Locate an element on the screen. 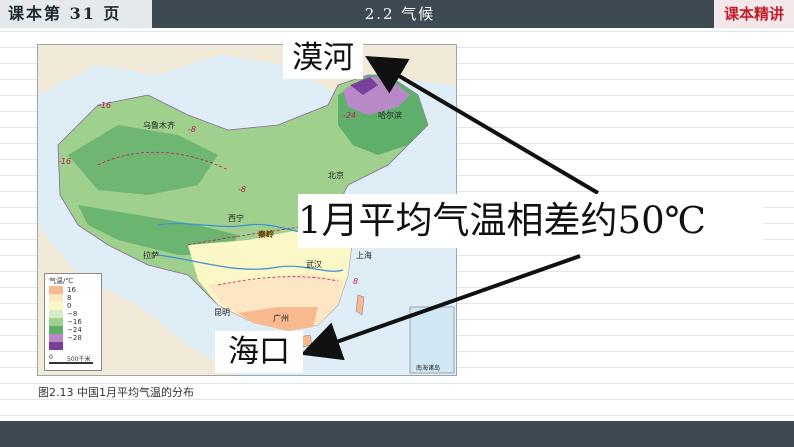 This screenshot has width=794, height=447. label-temperature-difference: 1月平均气温相差约50℃ is located at coordinates (530, 221).